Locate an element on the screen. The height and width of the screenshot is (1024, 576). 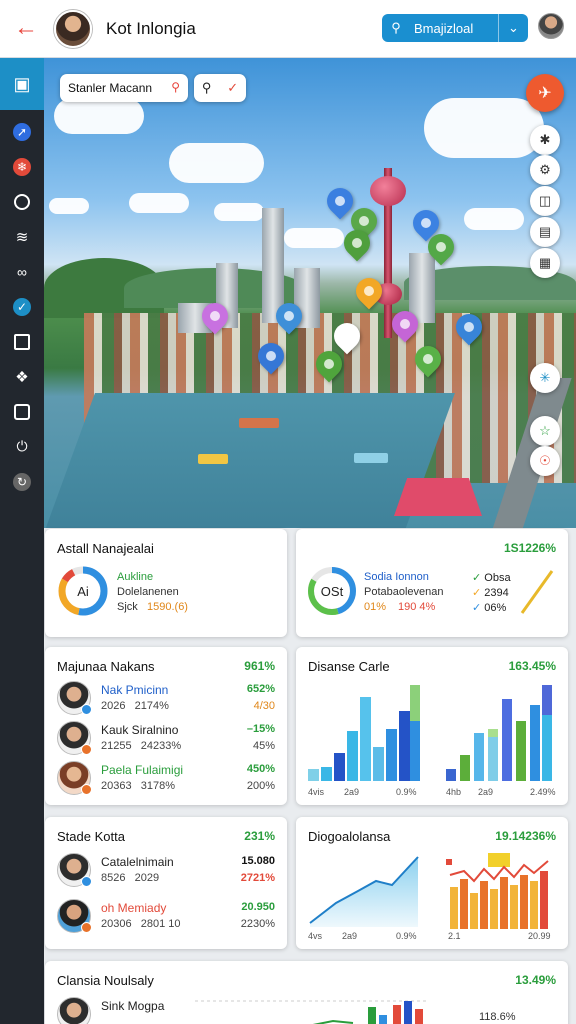
document-button: ▤ is located at coordinates (545, 232).